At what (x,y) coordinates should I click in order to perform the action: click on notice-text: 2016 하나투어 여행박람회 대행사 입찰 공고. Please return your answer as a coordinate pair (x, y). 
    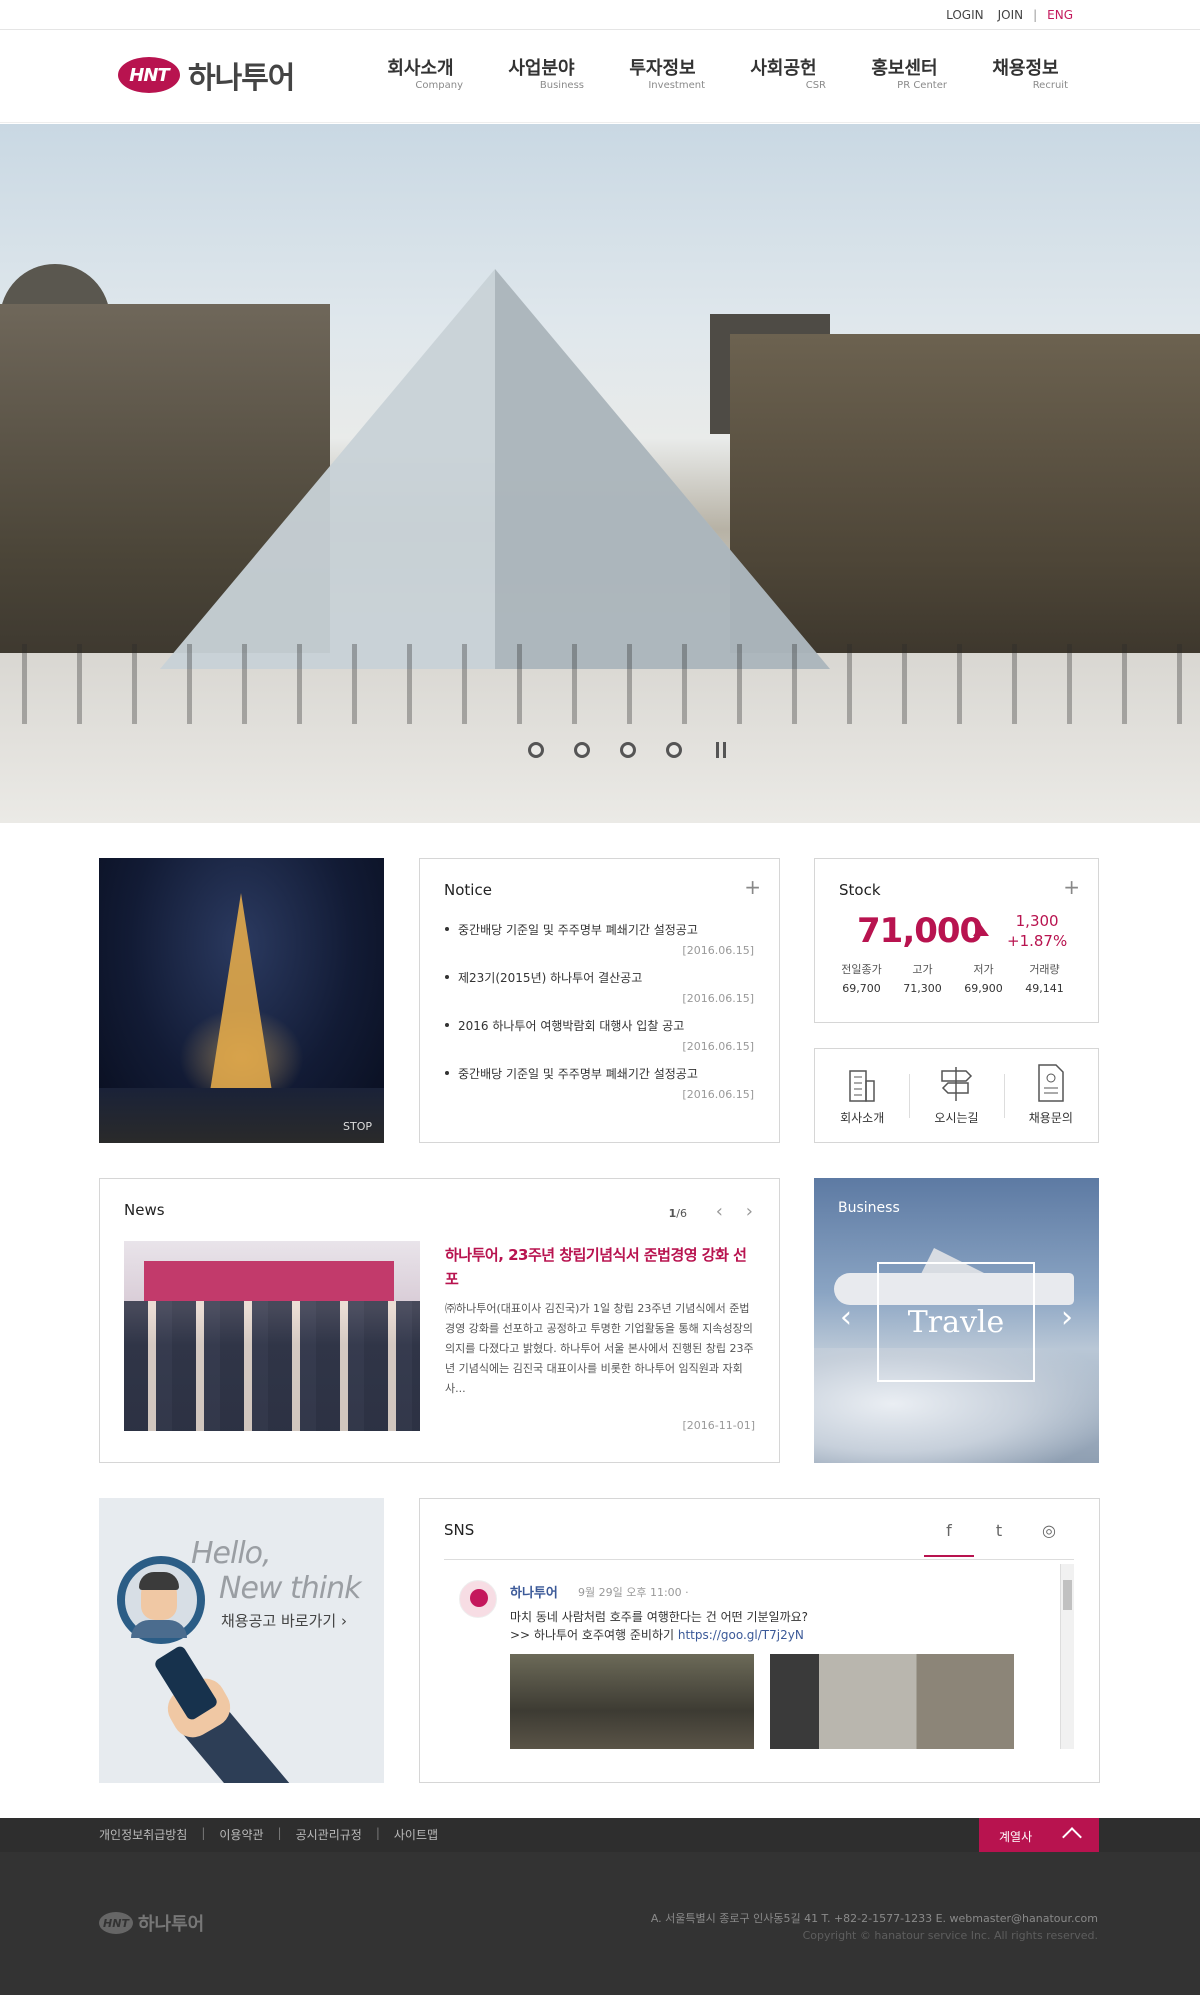
    Looking at the image, I should click on (571, 1026).